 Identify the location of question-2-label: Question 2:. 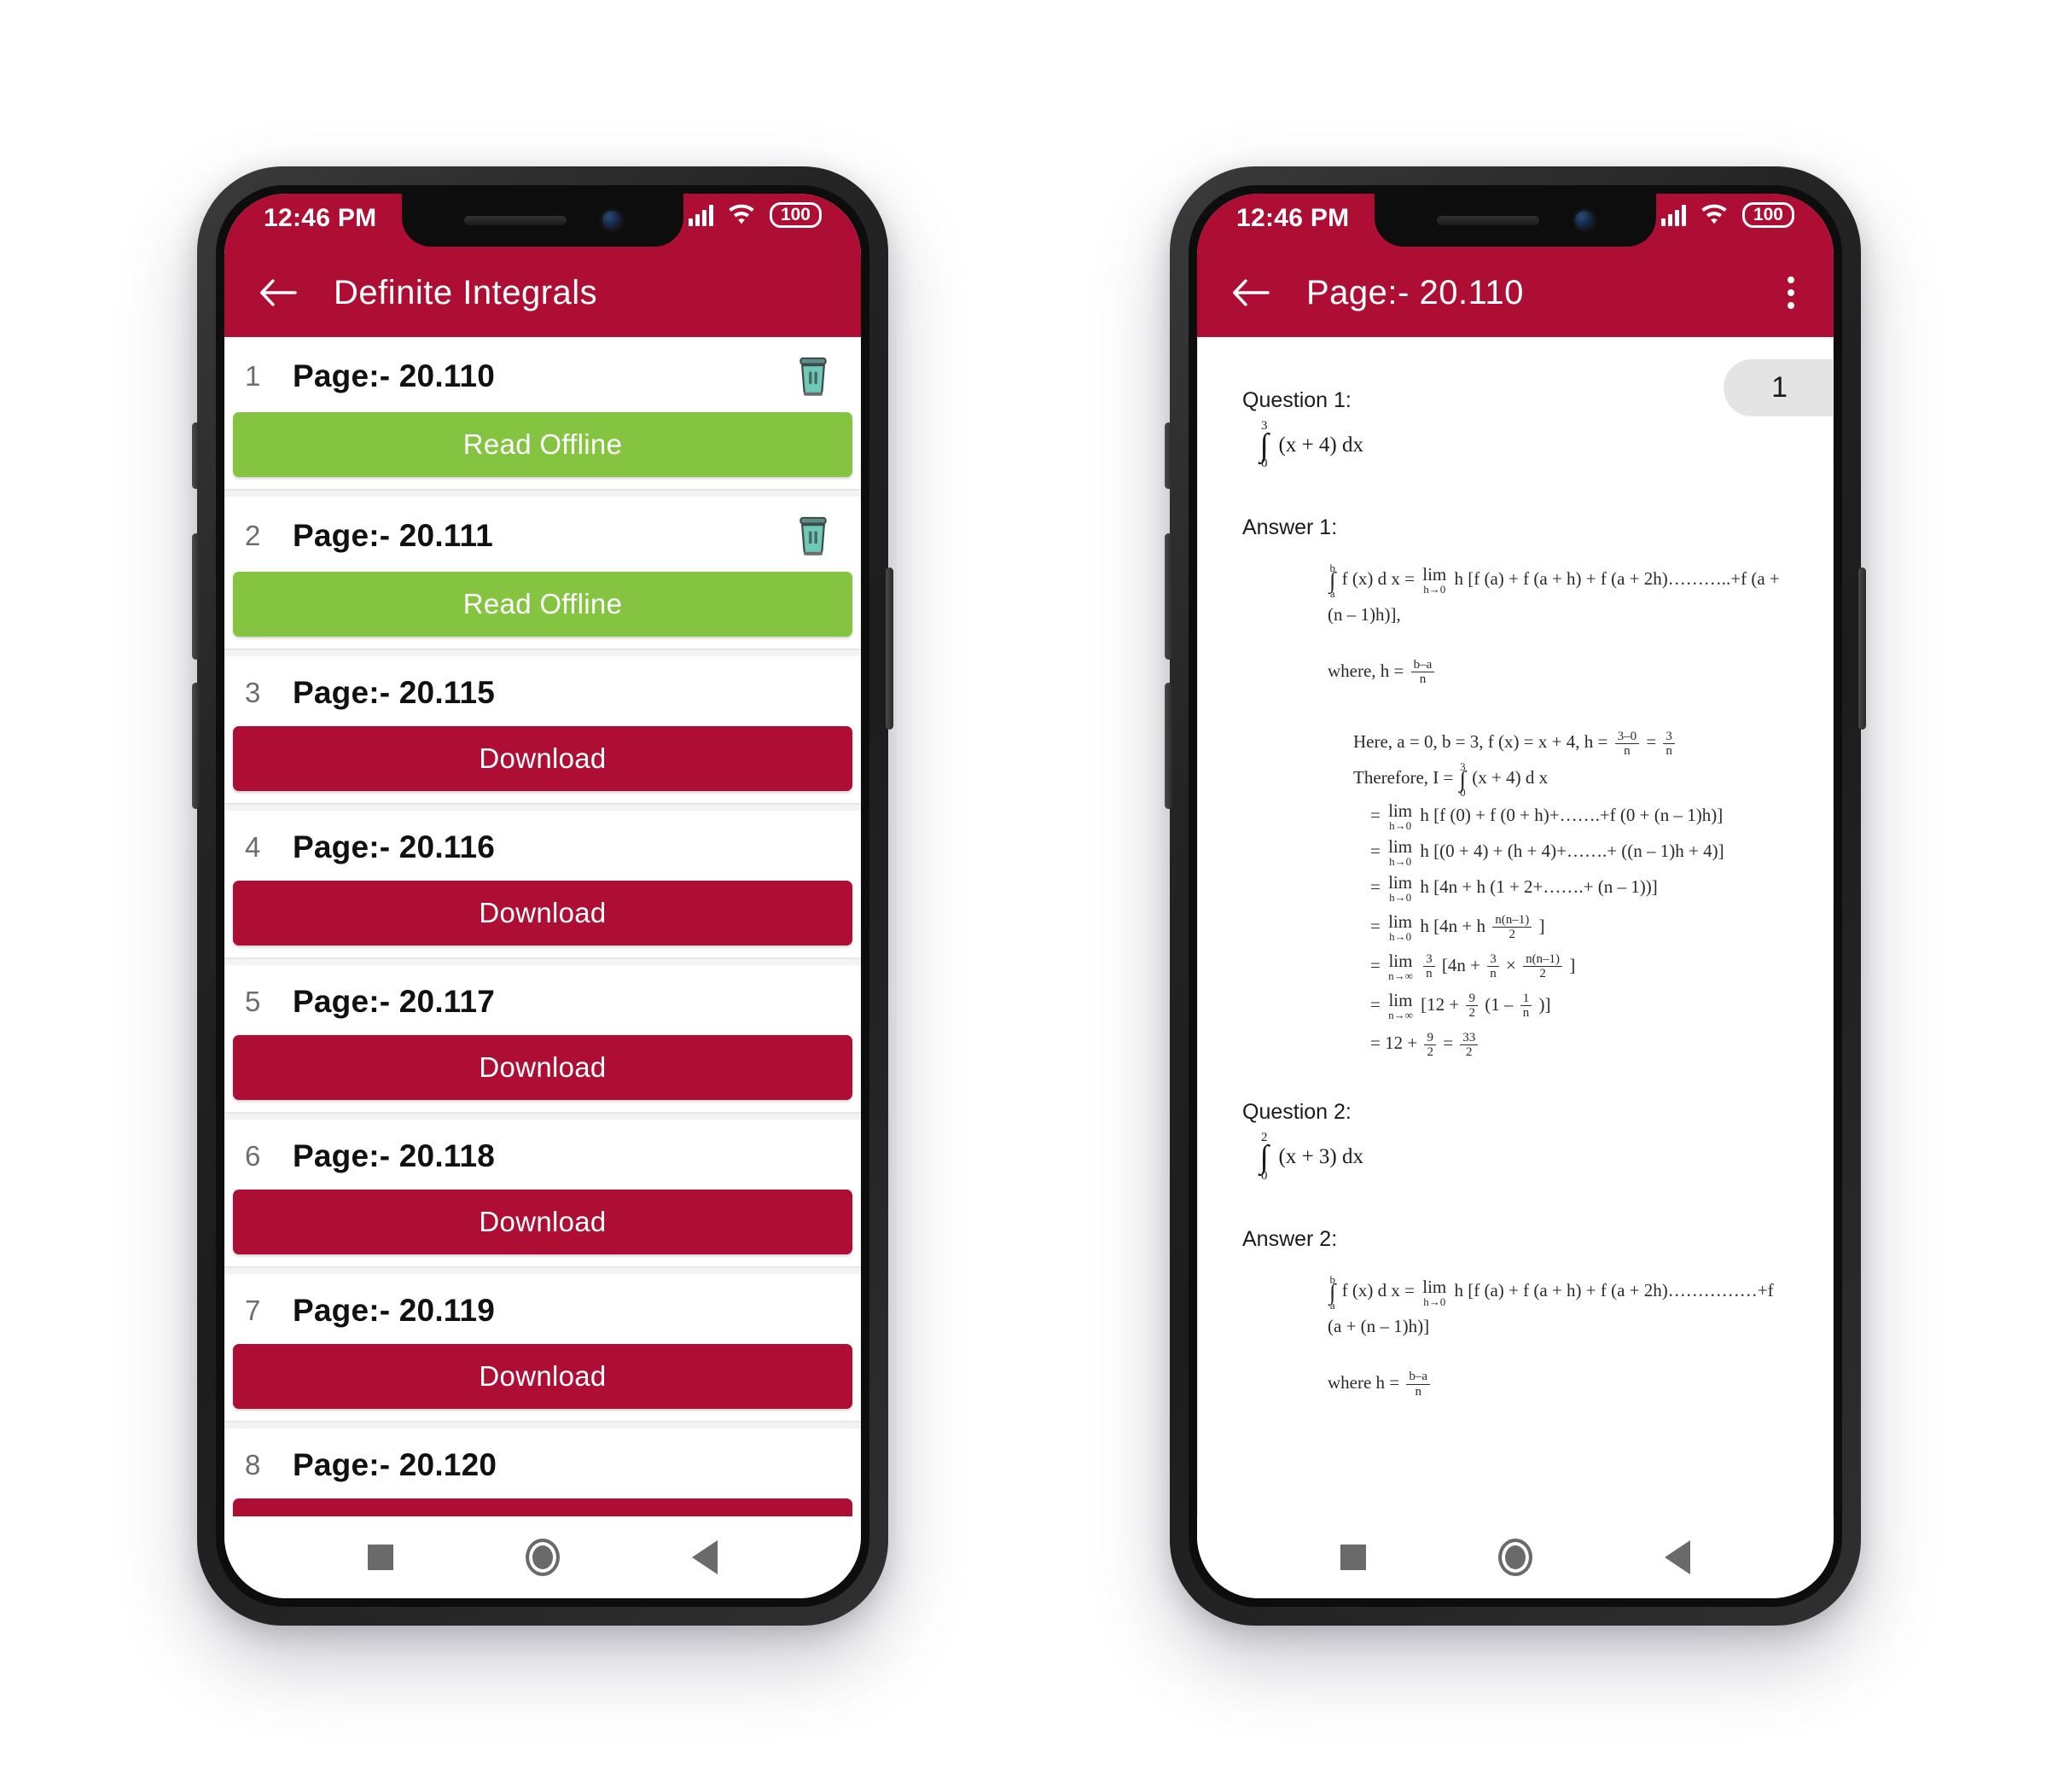
(1297, 1112).